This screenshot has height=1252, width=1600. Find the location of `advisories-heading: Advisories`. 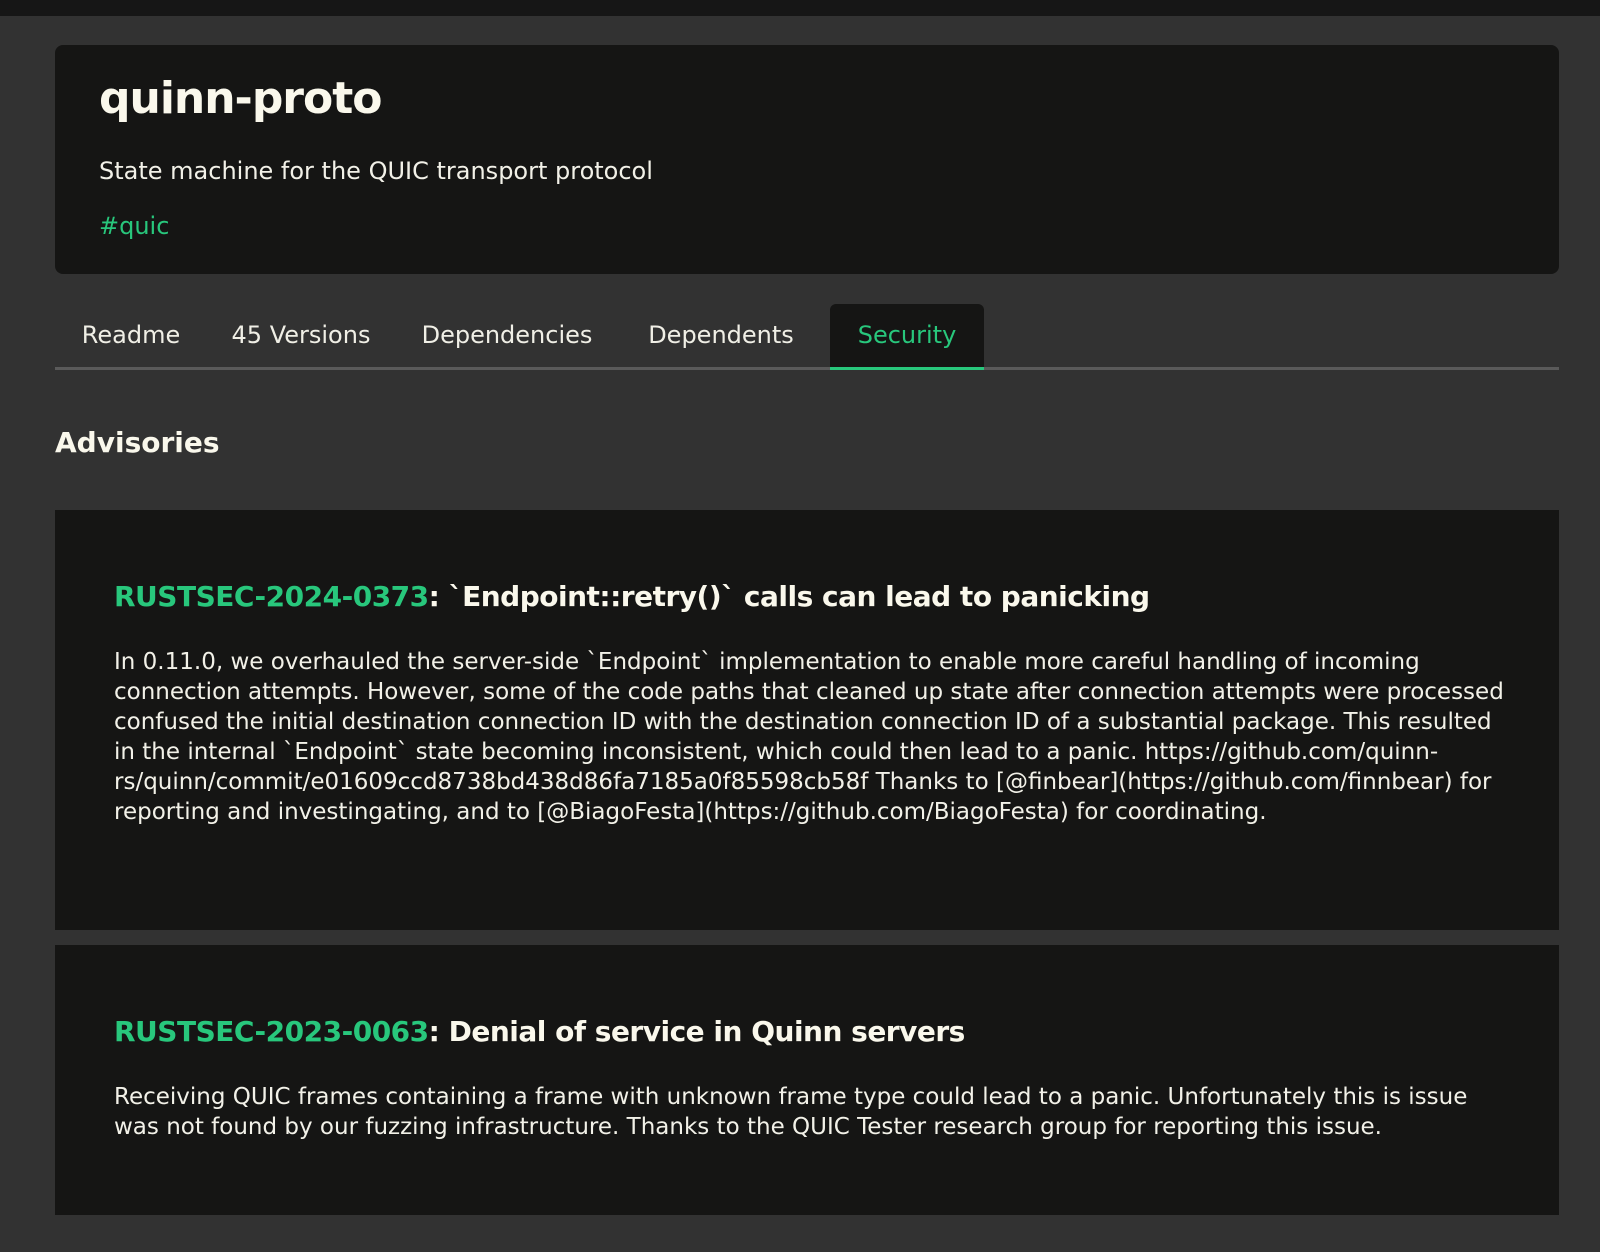

advisories-heading: Advisories is located at coordinates (137, 442).